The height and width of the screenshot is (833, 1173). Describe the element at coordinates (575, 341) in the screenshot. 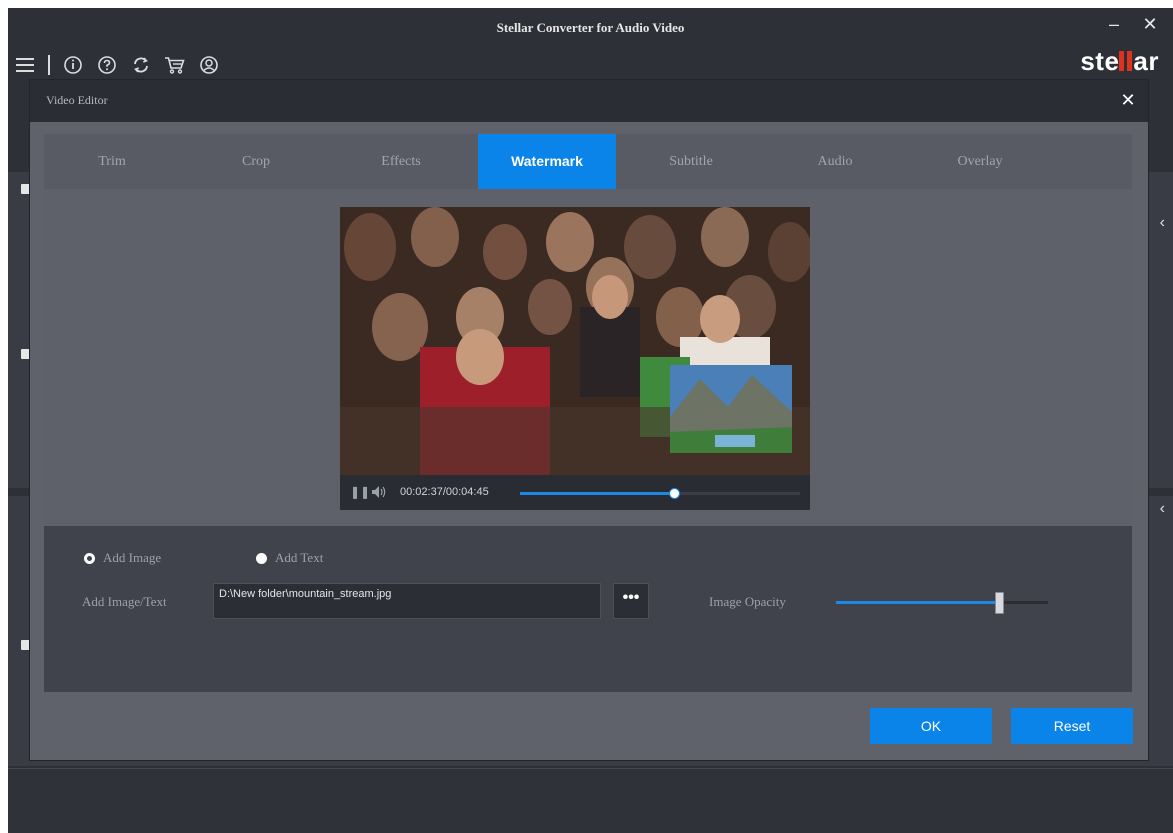

I see `video-frame` at that location.